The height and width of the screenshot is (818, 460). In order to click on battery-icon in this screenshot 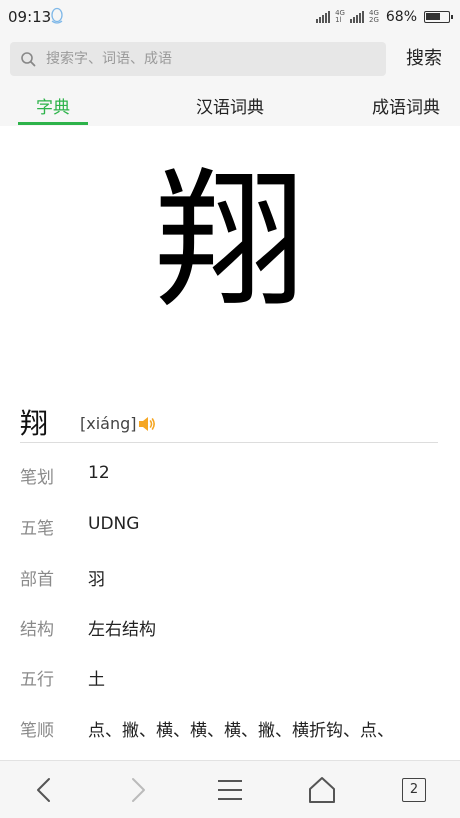, I will do `click(438, 17)`.